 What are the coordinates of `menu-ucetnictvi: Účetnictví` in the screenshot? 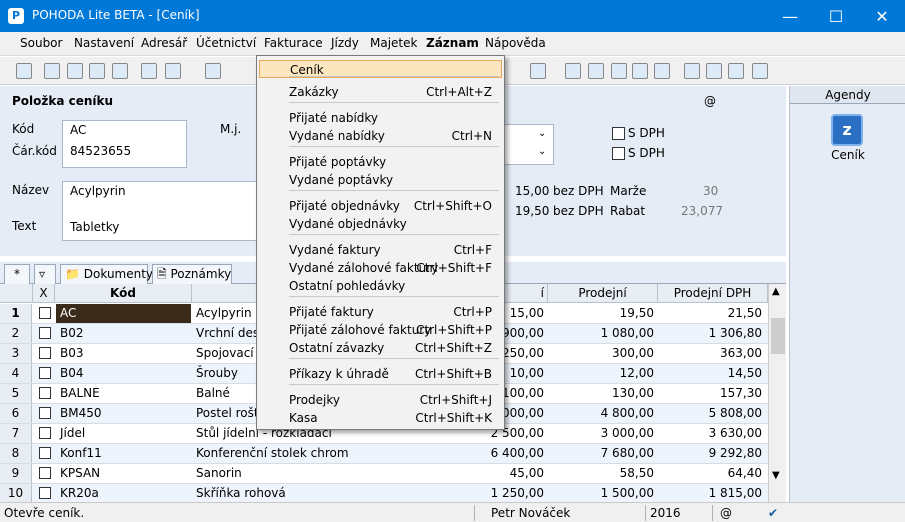 It's located at (226, 43).